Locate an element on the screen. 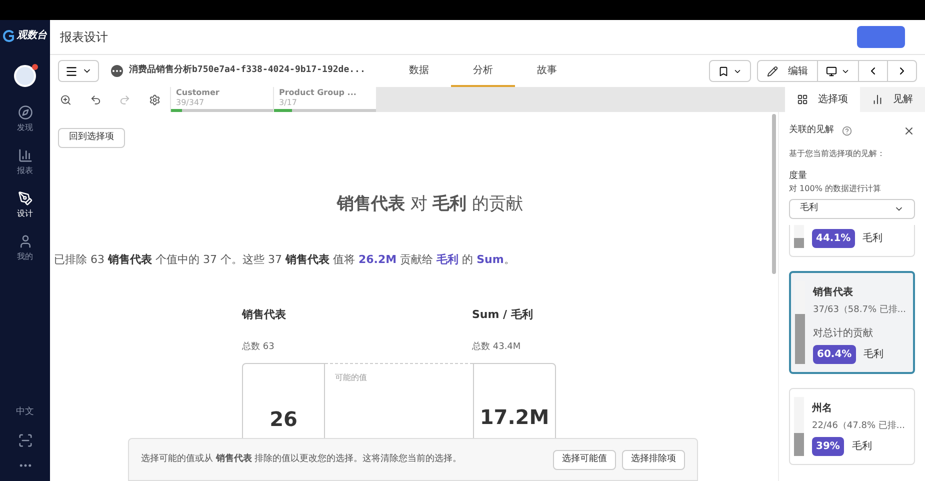 This screenshot has height=481, width=925. summary-text: 已排除 63 销售代表 个值中的 37 个。这些 37 销售代表 值将 26.2M 贡献给 毛利 的 Sum。 is located at coordinates (284, 260).